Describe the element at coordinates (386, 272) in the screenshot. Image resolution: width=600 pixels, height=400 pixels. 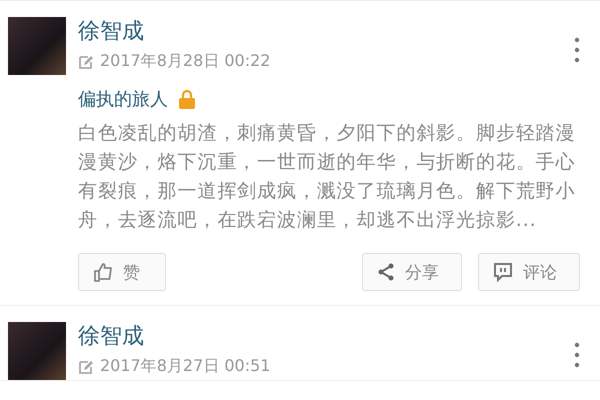
I see `share-icon` at that location.